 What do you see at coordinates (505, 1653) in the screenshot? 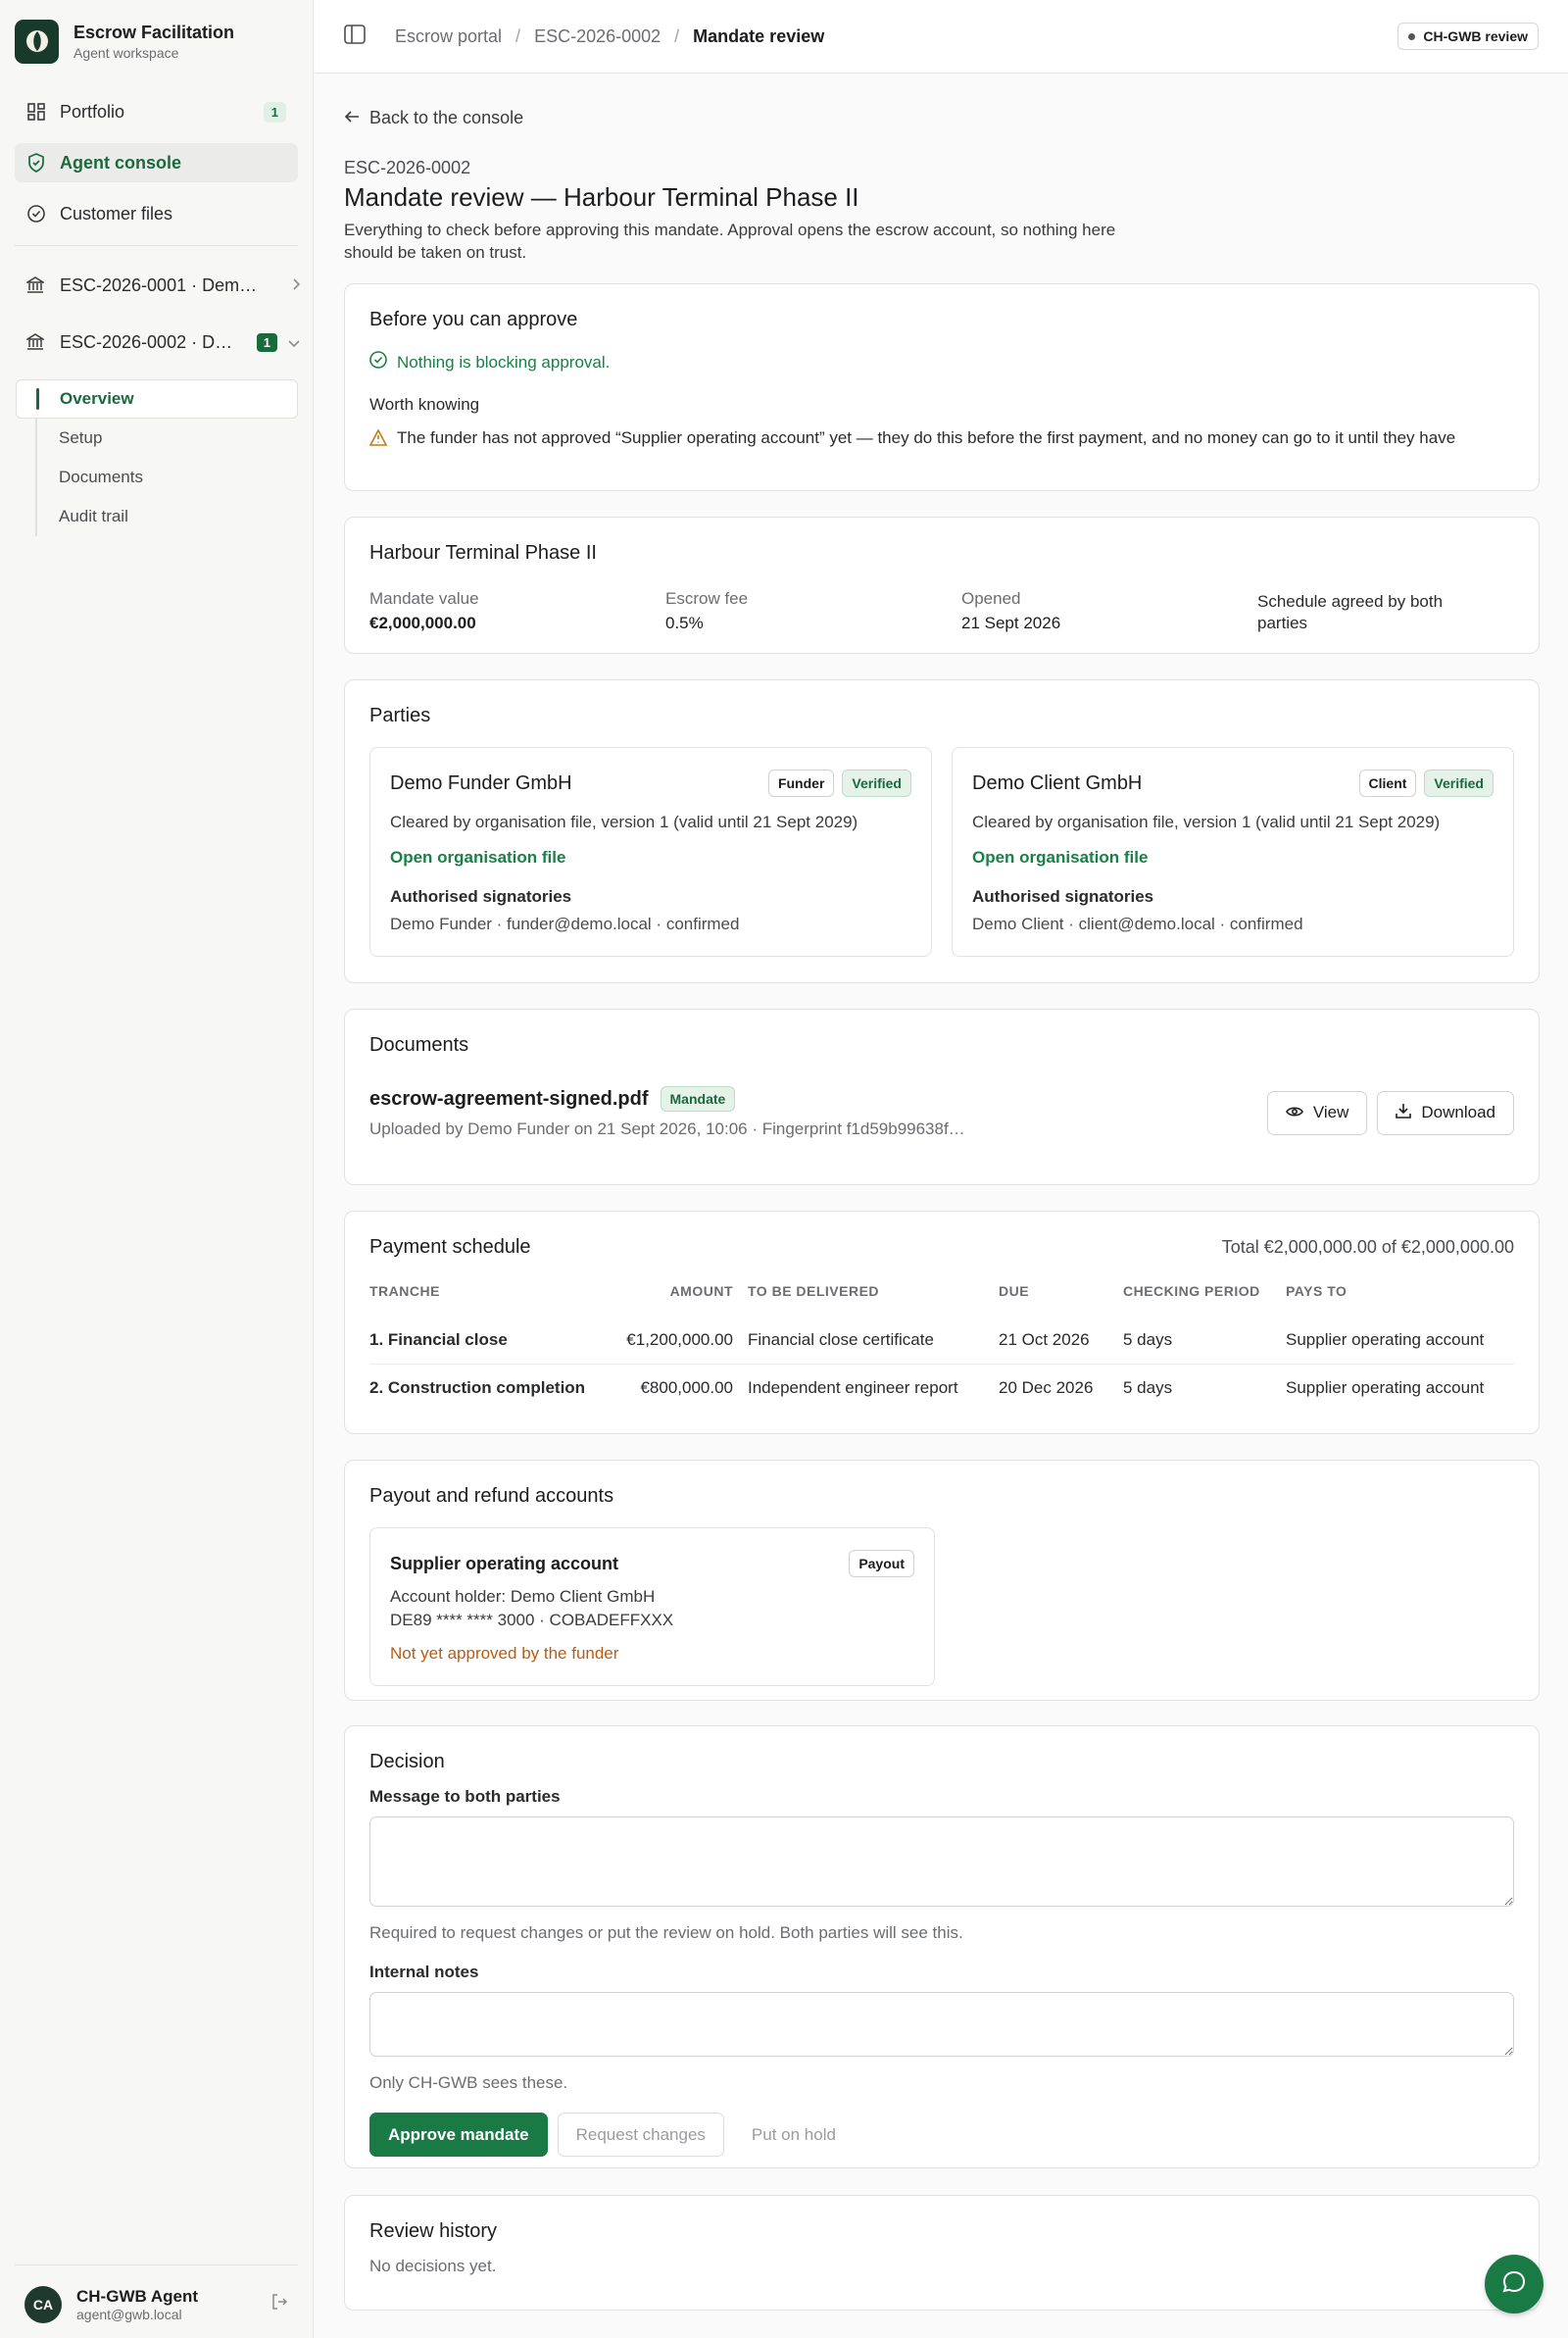
I see `account-approval-status: Not yet approved by the funder` at bounding box center [505, 1653].